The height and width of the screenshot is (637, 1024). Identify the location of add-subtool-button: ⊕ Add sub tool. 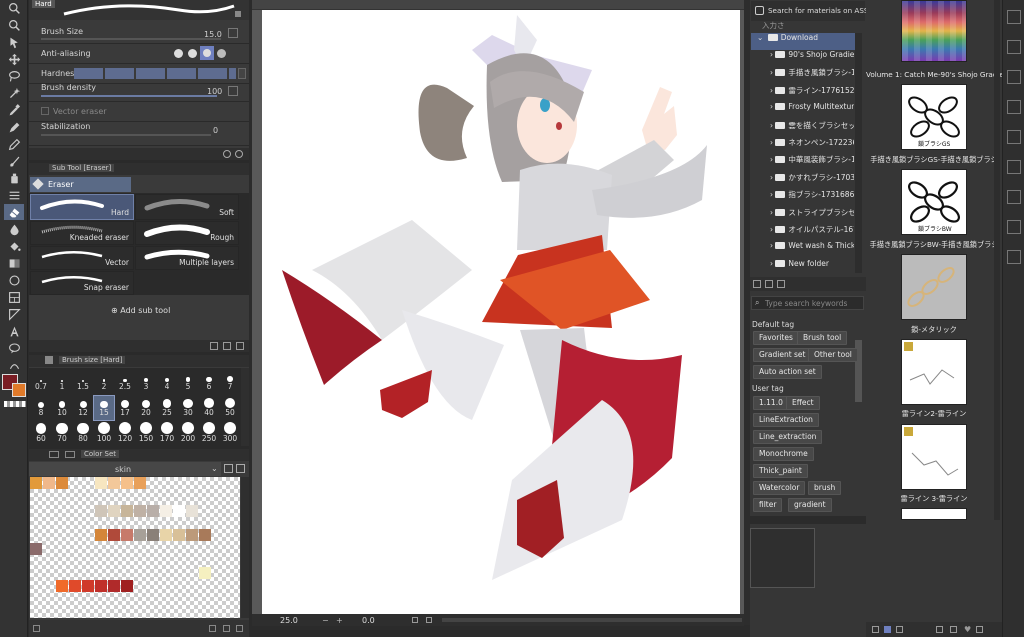
(140, 310).